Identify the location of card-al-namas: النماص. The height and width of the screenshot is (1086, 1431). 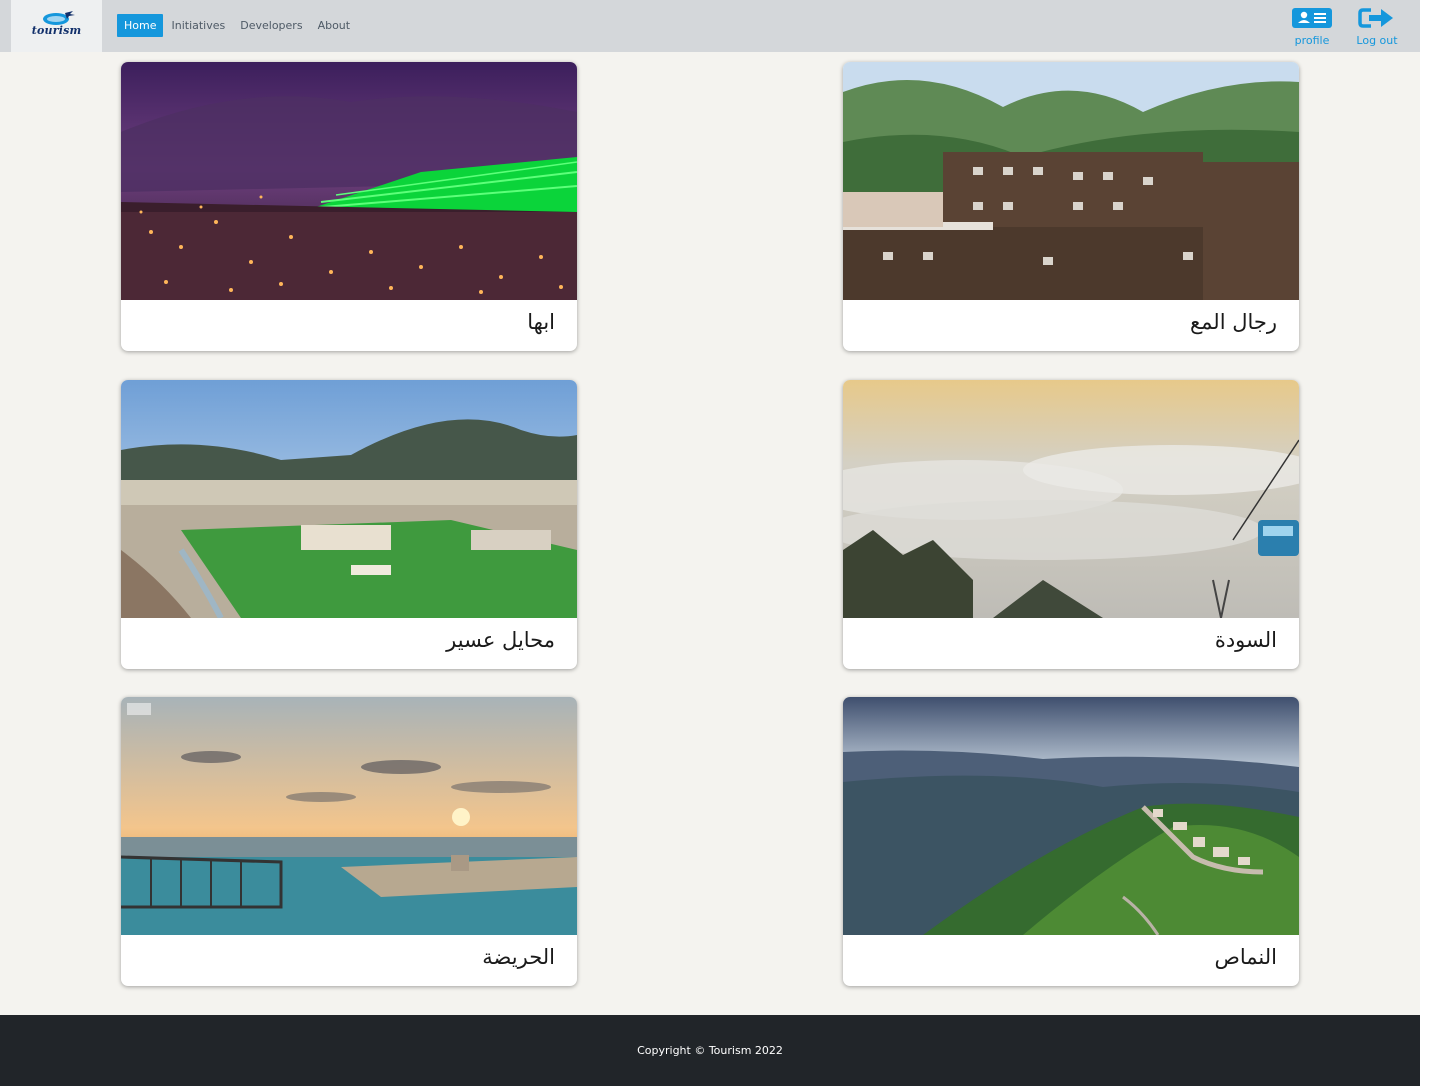
(1071, 841).